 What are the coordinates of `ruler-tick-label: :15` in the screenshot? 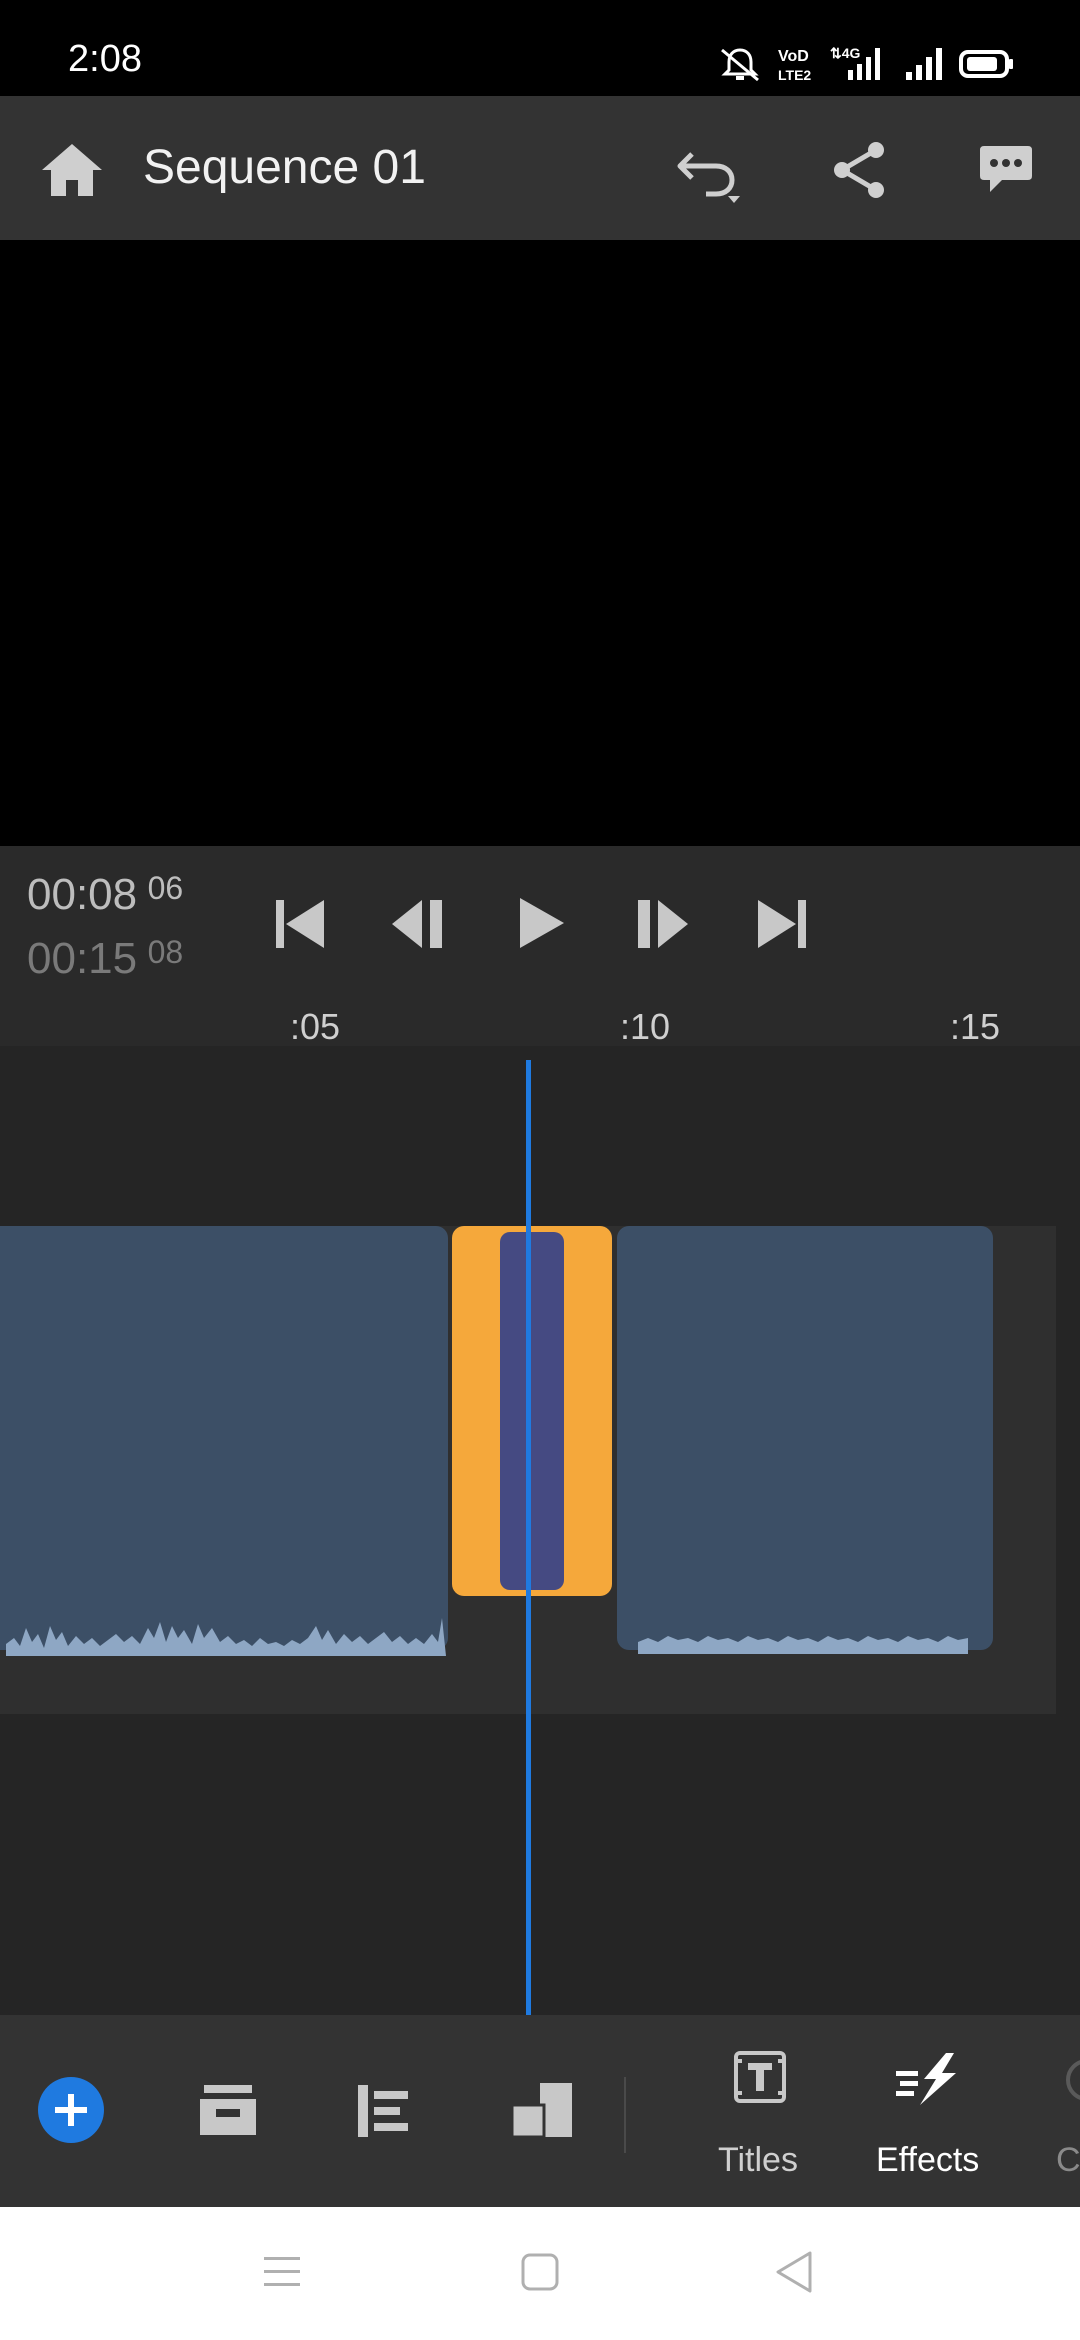 It's located at (975, 1026).